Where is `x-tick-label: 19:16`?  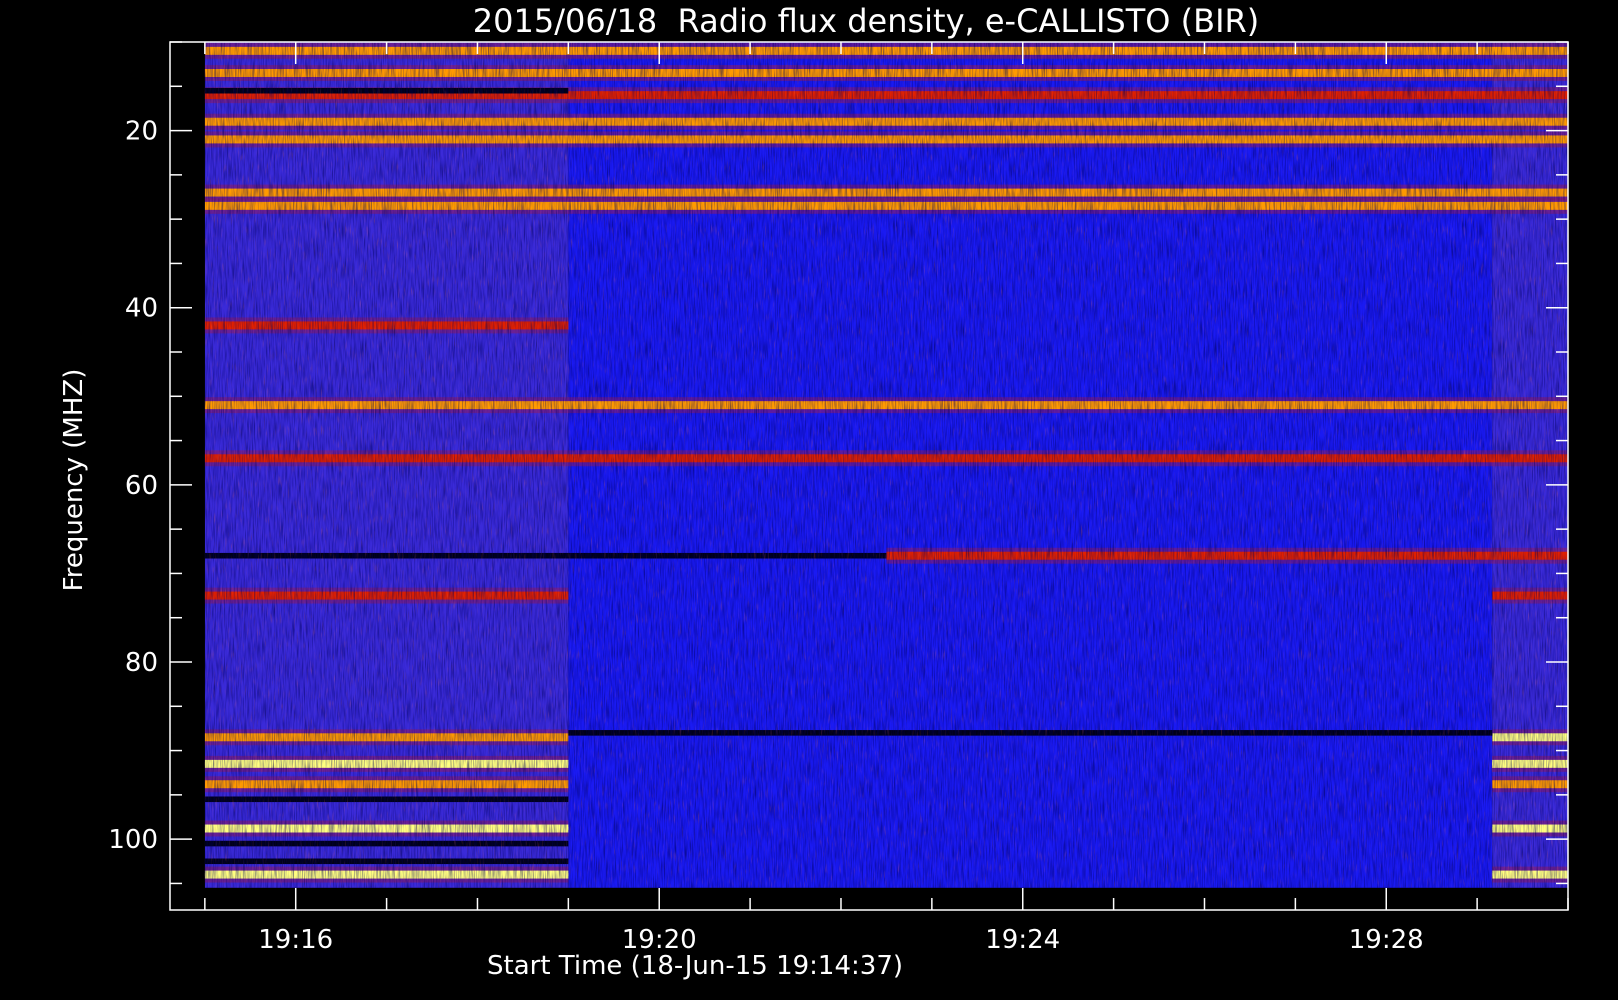 x-tick-label: 19:16 is located at coordinates (295, 940).